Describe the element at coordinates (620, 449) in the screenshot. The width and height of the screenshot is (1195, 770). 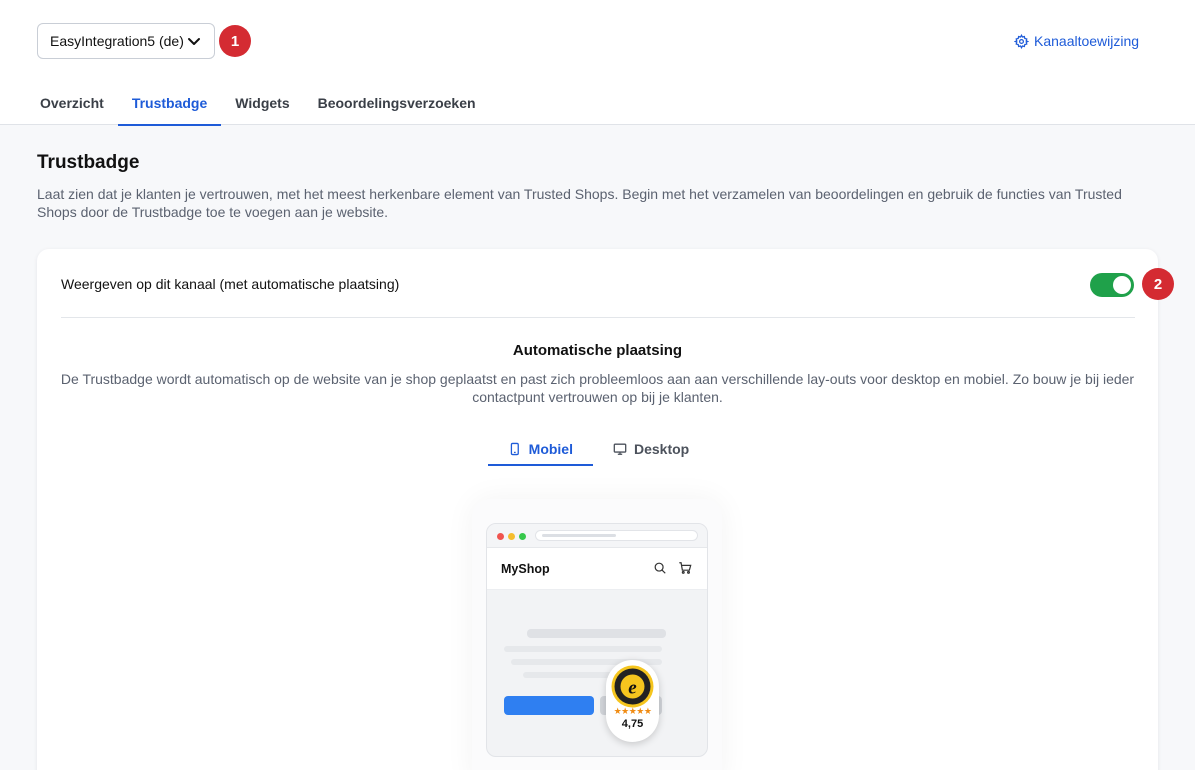
I see `desktop-icon` at that location.